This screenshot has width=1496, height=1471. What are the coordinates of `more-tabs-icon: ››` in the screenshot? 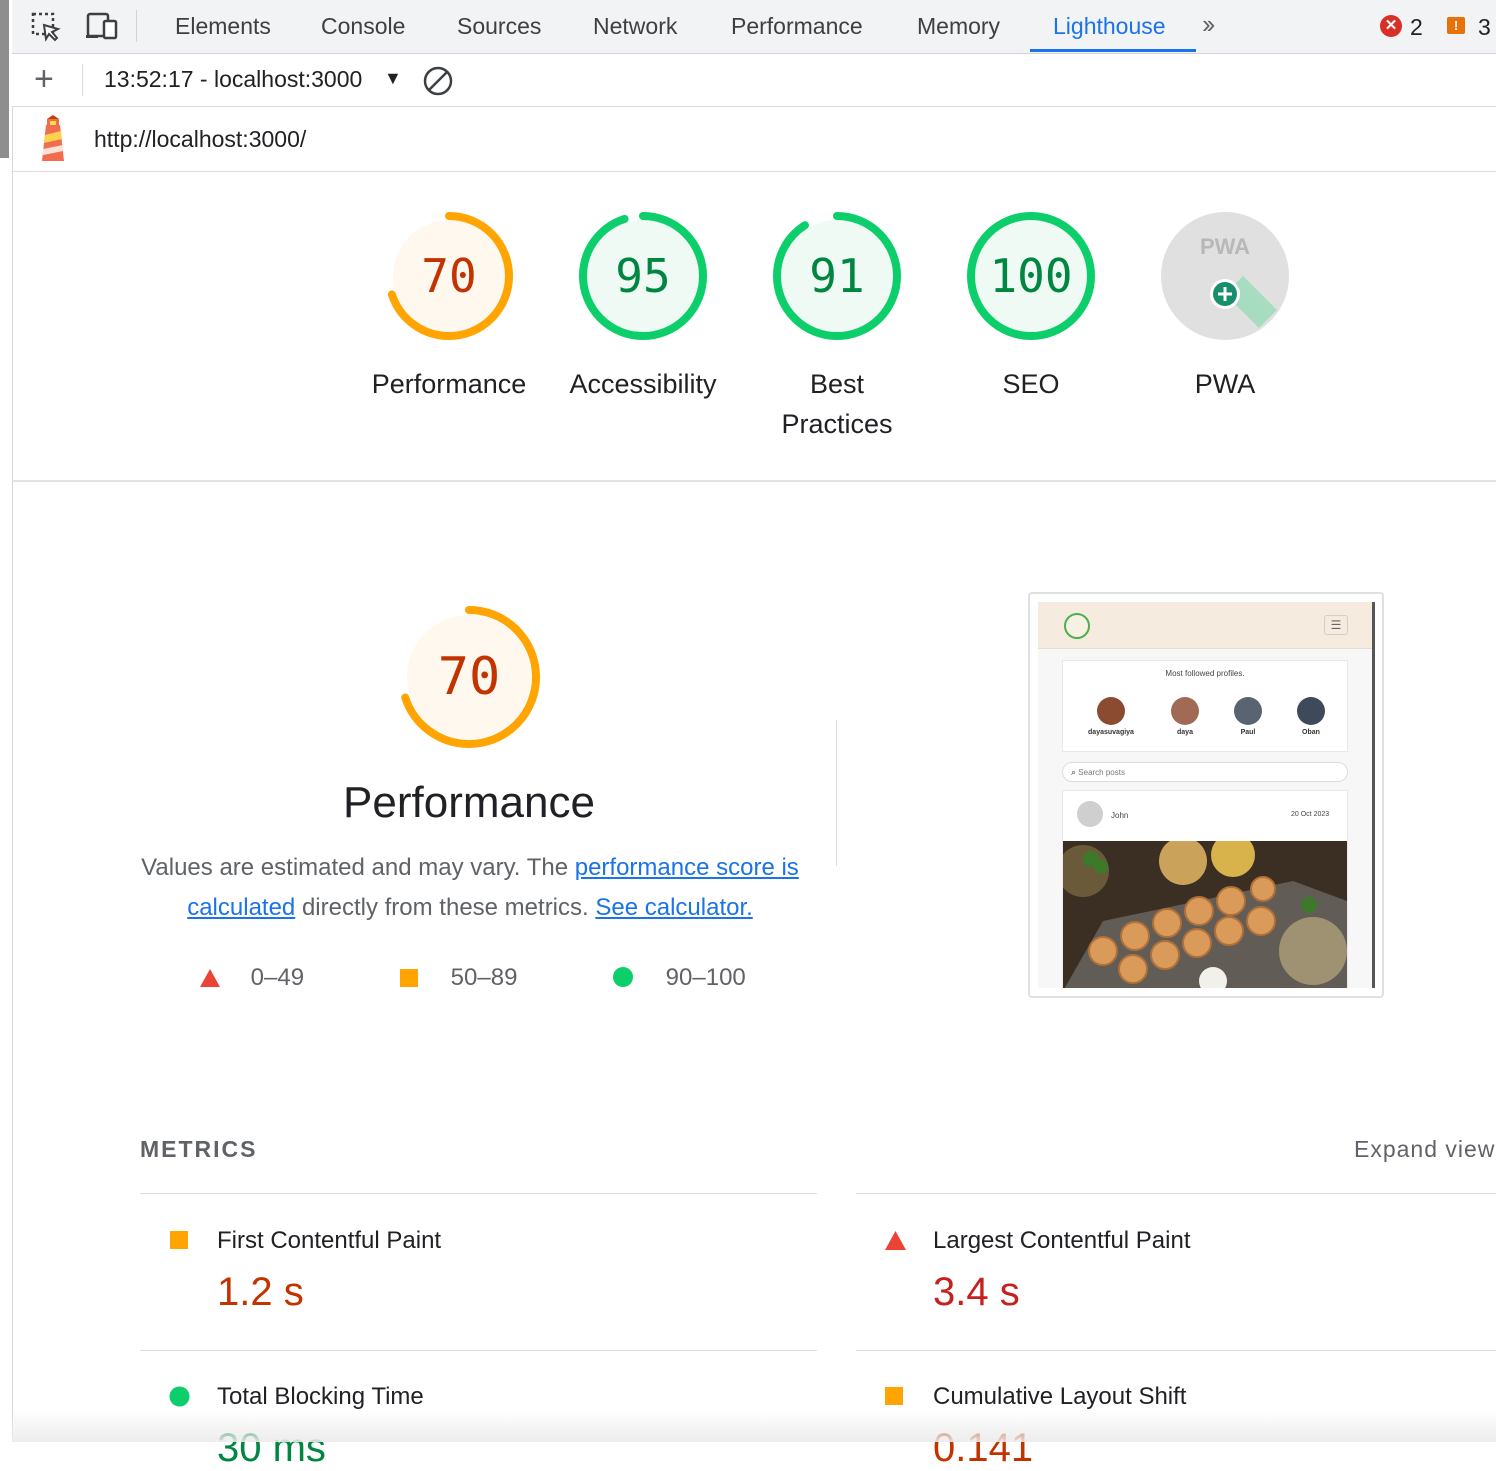 It's located at (1208, 24).